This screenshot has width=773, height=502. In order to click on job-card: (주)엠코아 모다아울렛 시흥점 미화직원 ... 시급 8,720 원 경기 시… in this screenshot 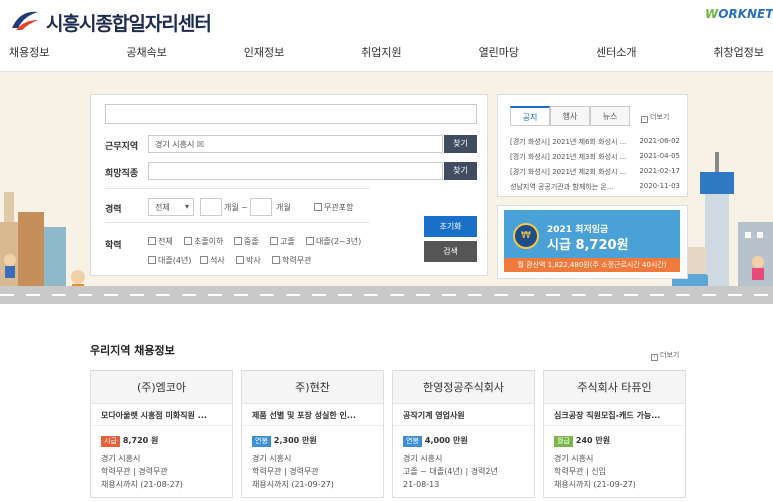, I will do `click(161, 434)`.